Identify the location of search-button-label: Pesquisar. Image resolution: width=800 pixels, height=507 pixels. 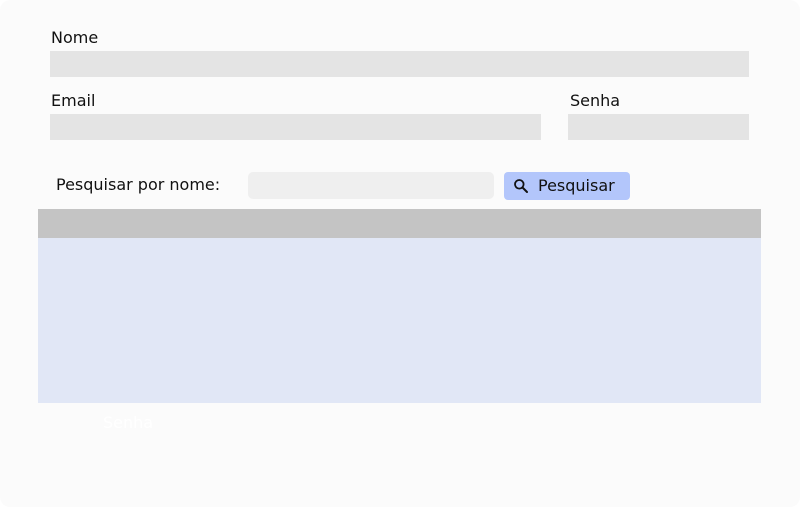
(576, 185).